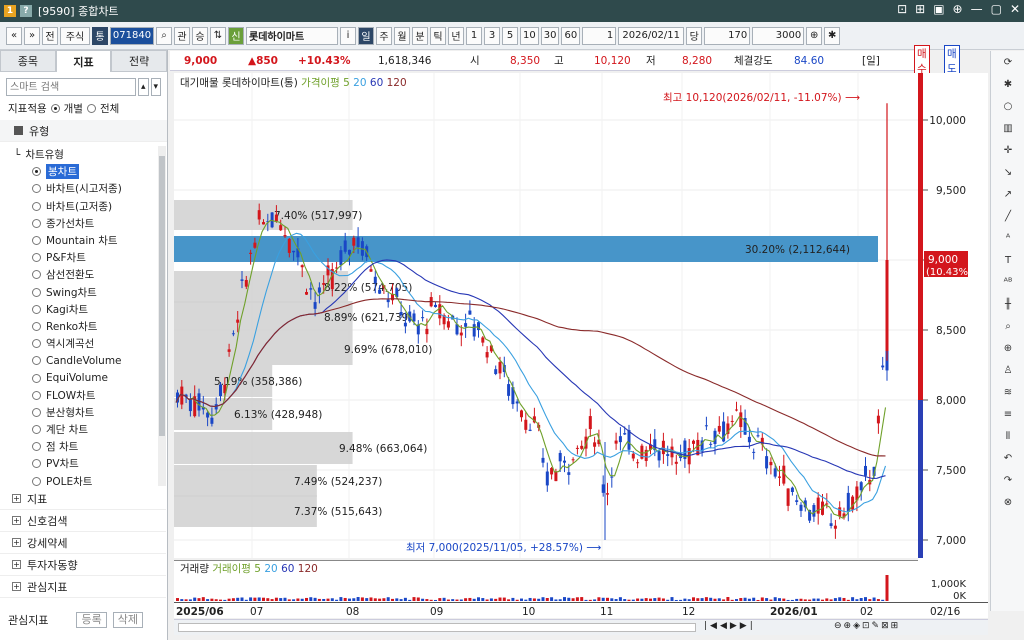  What do you see at coordinates (1008, 129) in the screenshot?
I see `bar-icon: ▥` at bounding box center [1008, 129].